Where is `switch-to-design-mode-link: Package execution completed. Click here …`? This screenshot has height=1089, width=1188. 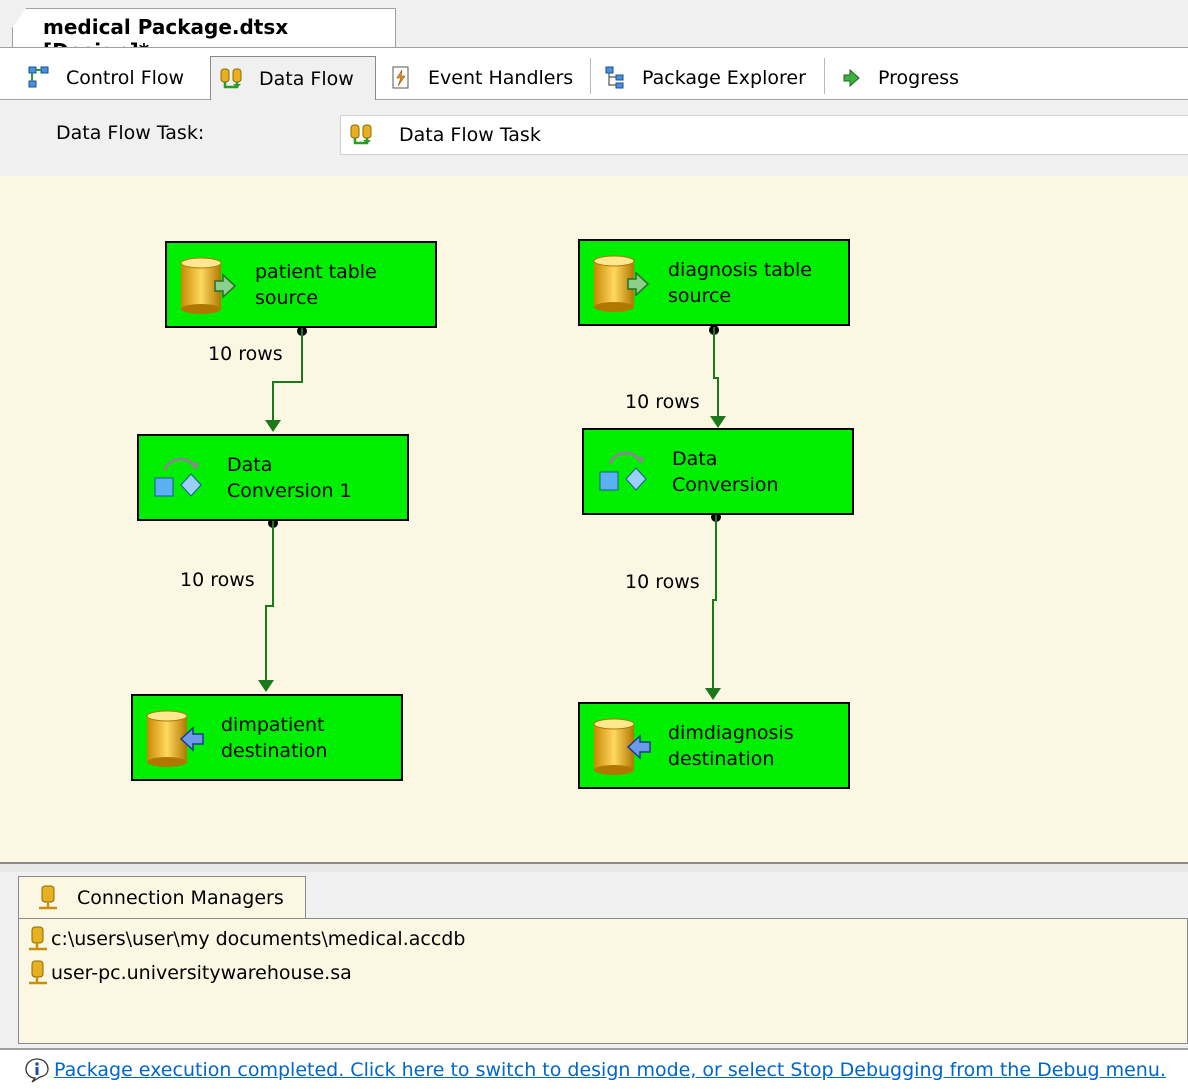 switch-to-design-mode-link: Package execution completed. Click here … is located at coordinates (610, 1070).